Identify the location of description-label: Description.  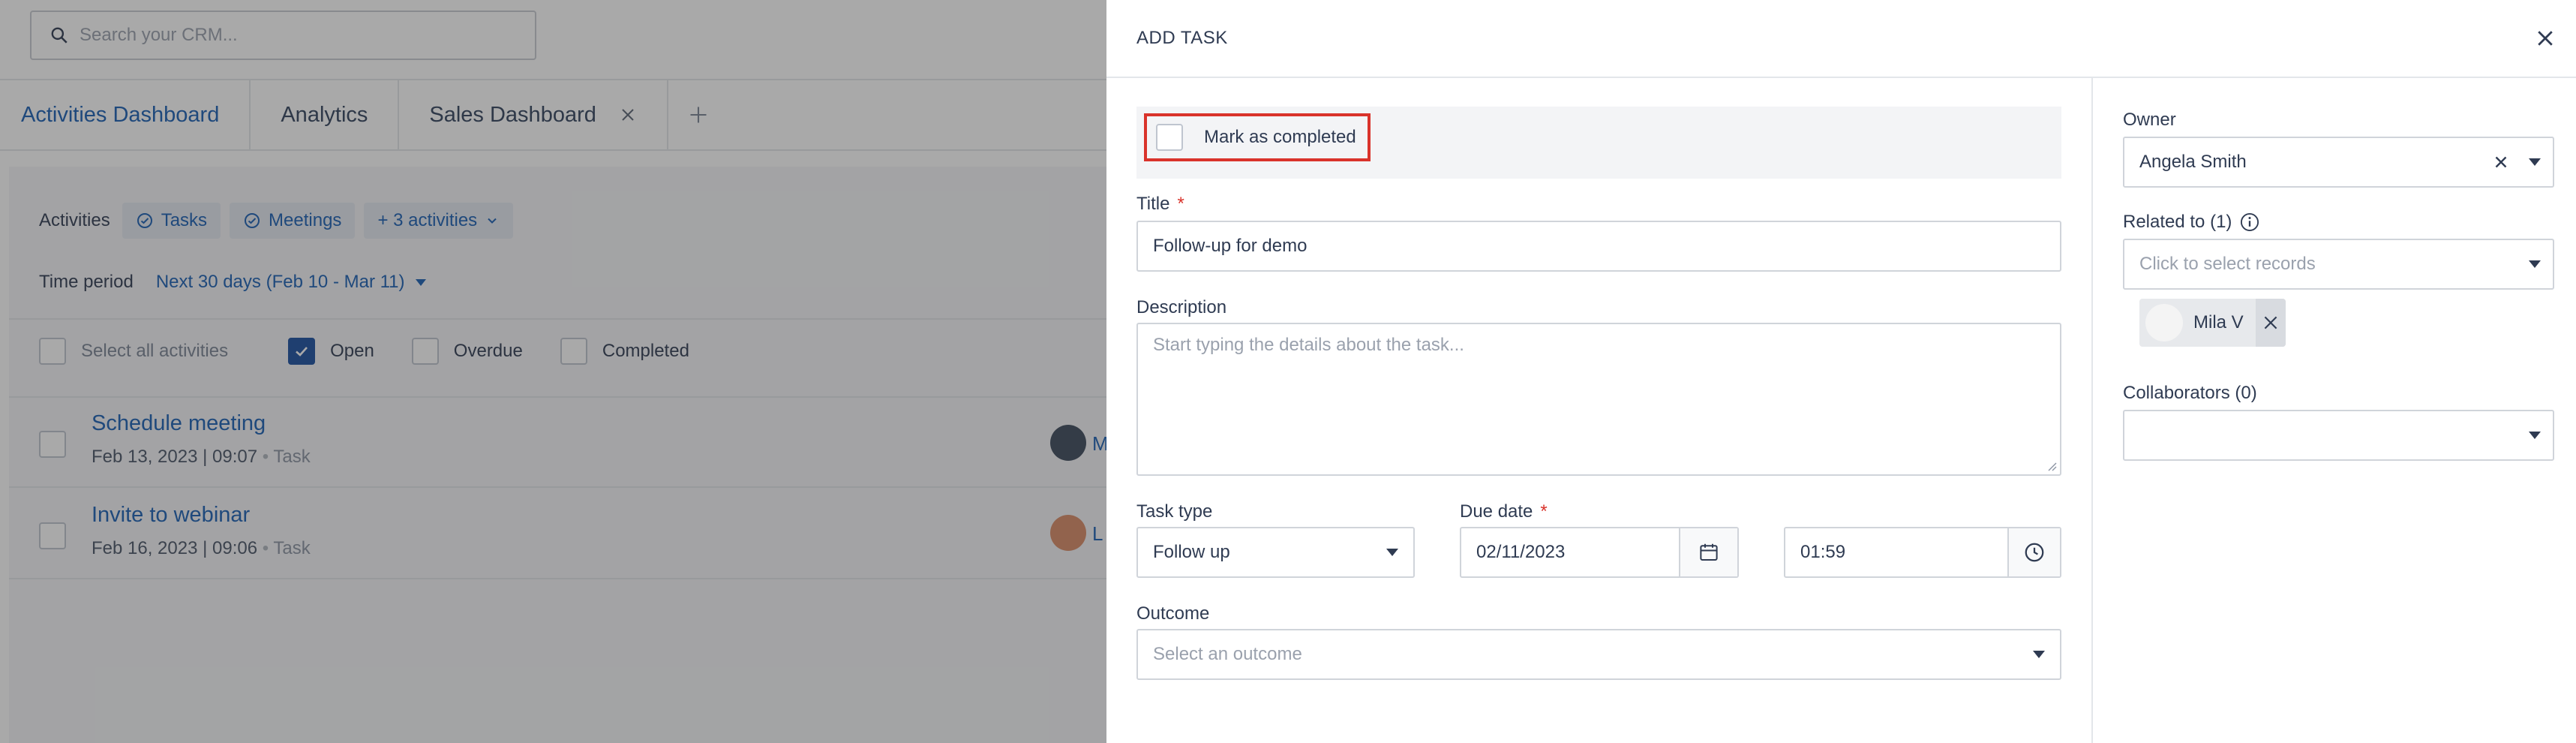
(1181, 307).